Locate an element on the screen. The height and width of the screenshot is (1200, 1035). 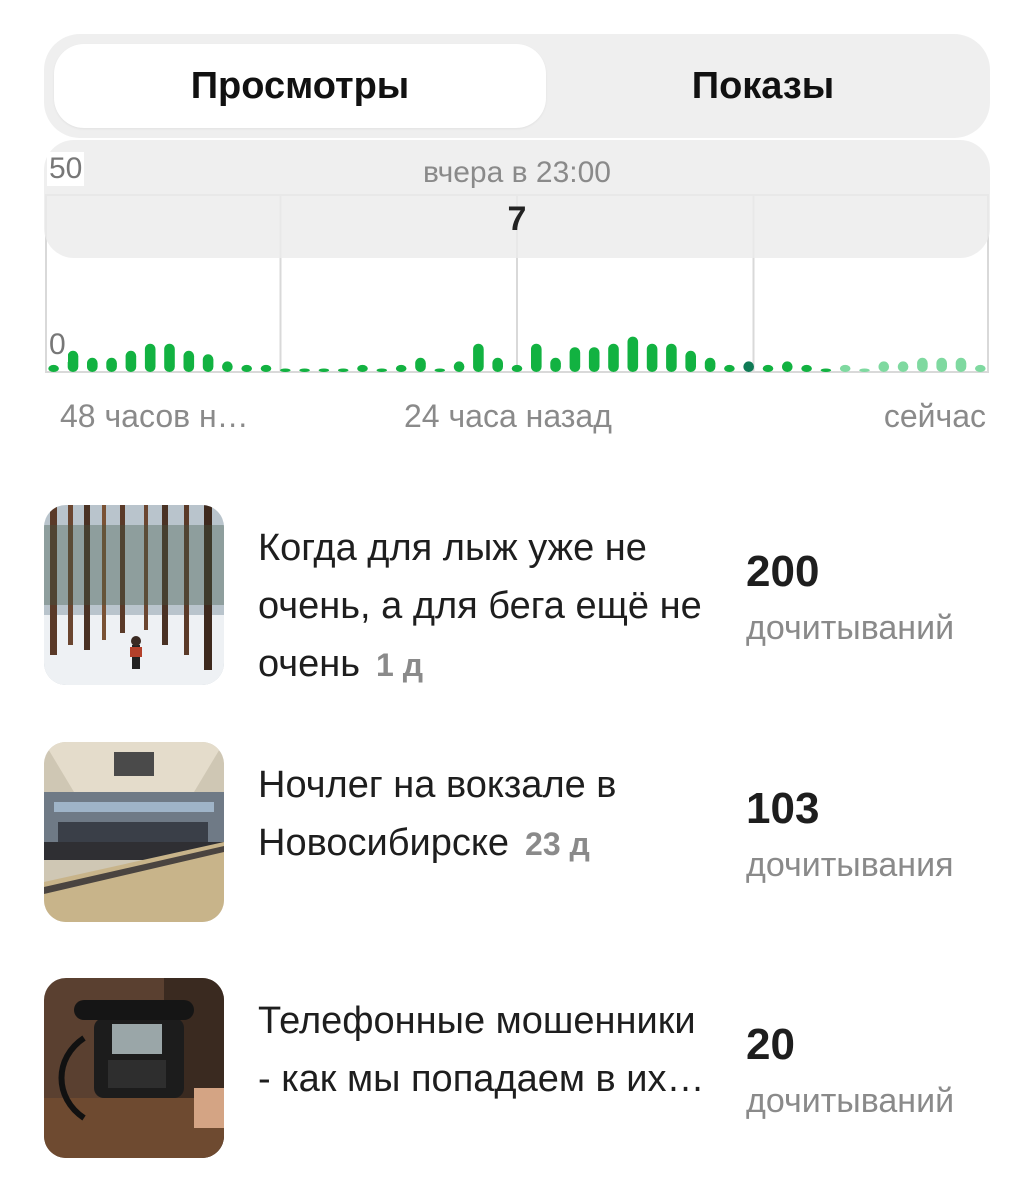
tooltip-time: вчера в 23:00 is located at coordinates (517, 172).